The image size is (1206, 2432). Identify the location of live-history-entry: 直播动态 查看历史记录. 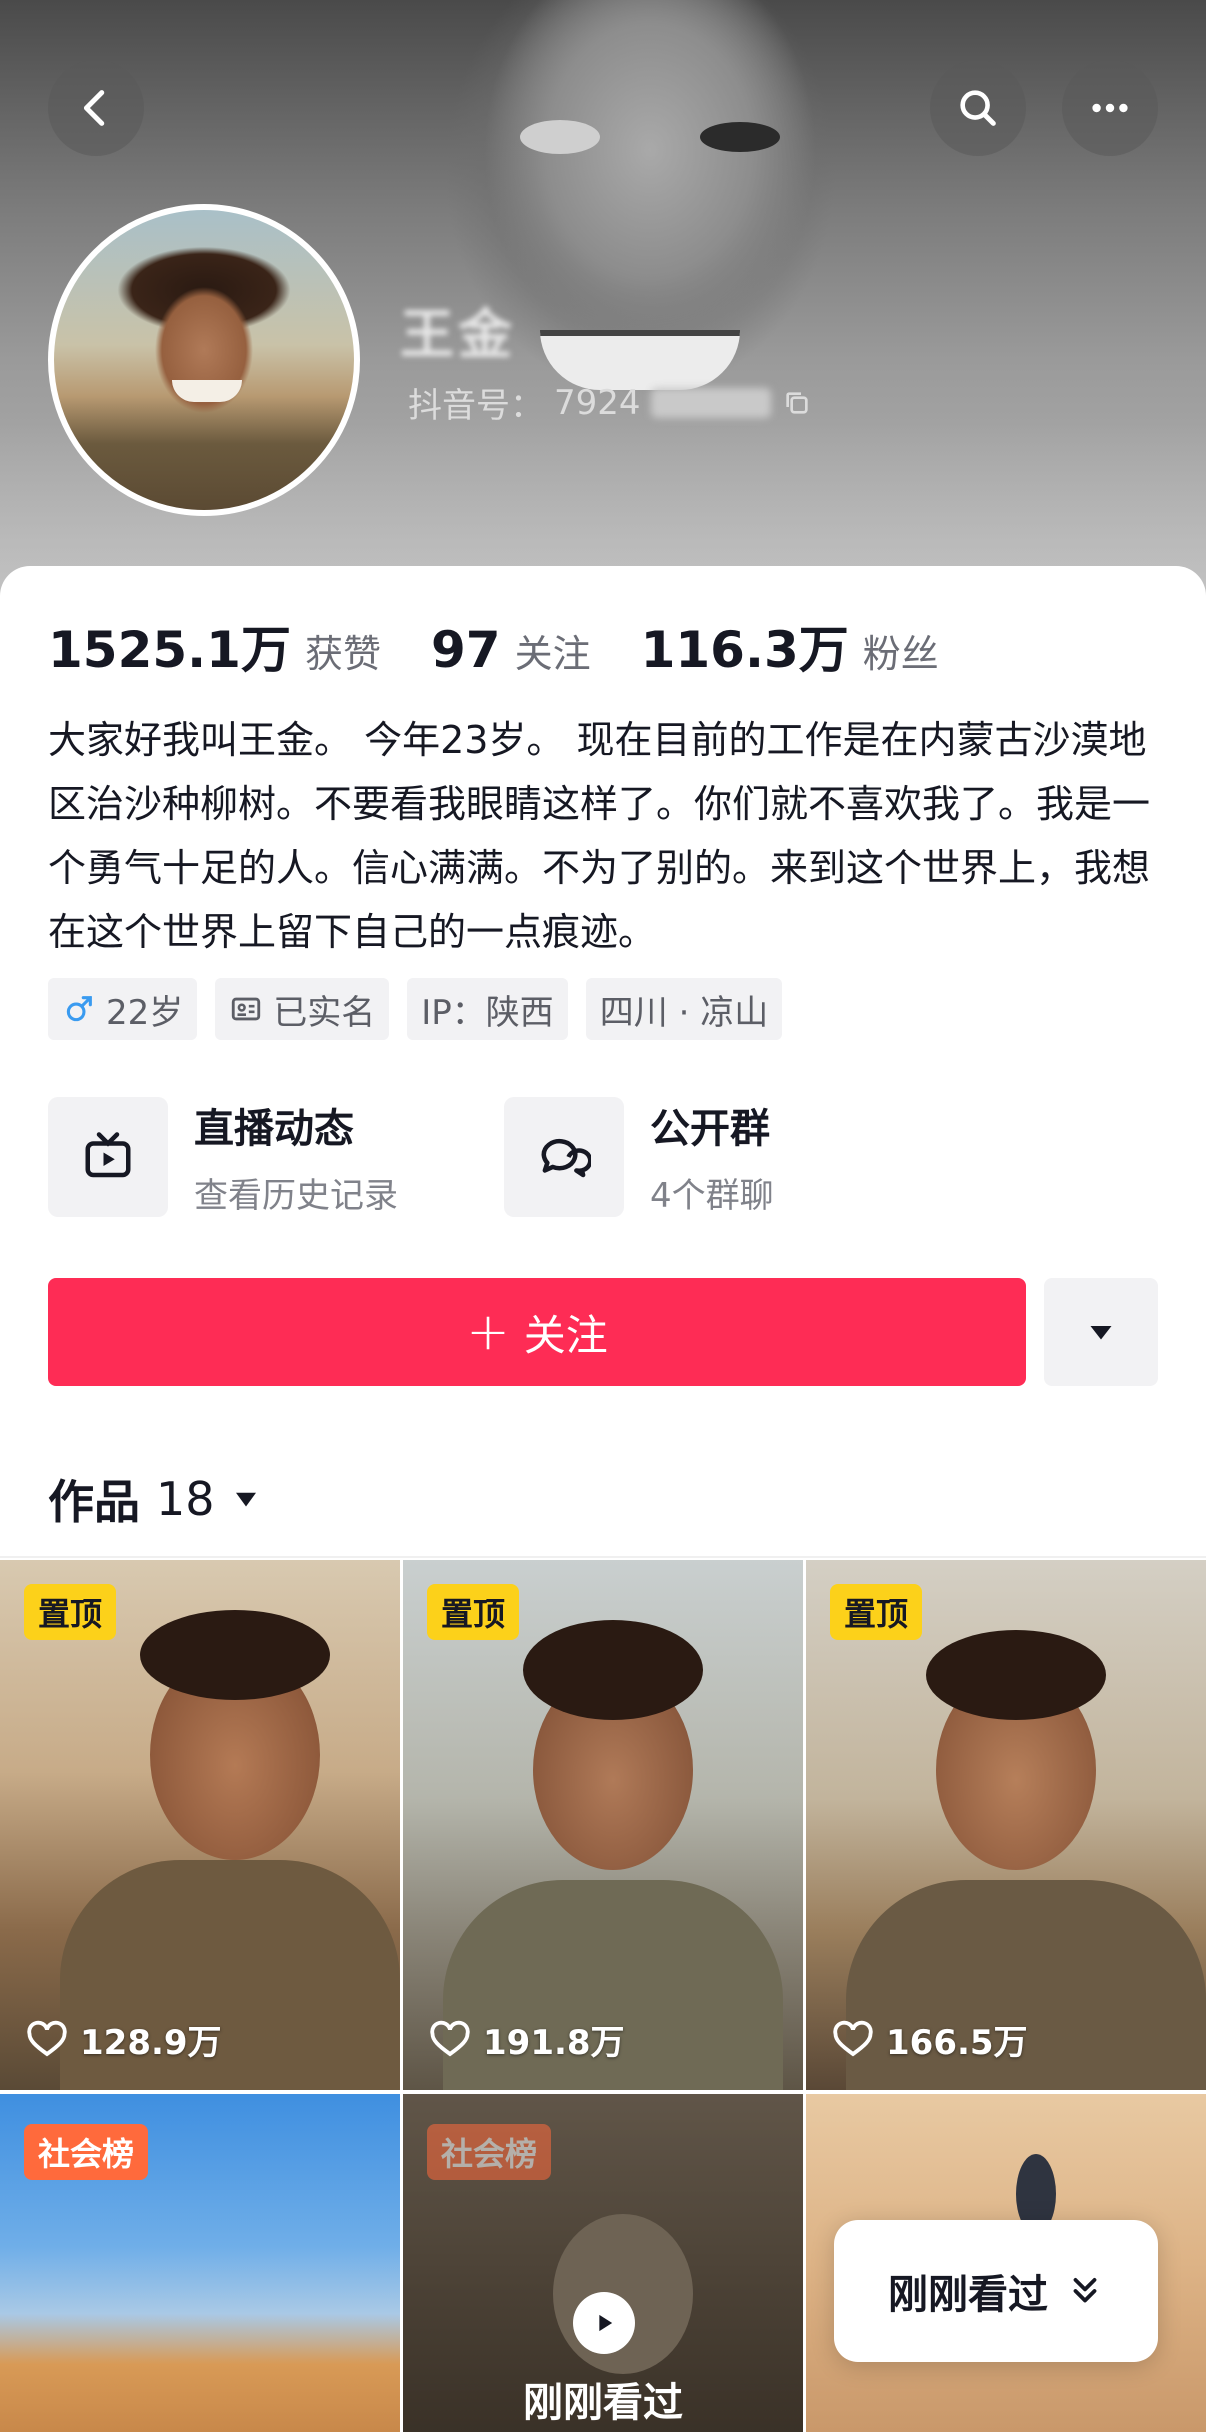
(223, 1156).